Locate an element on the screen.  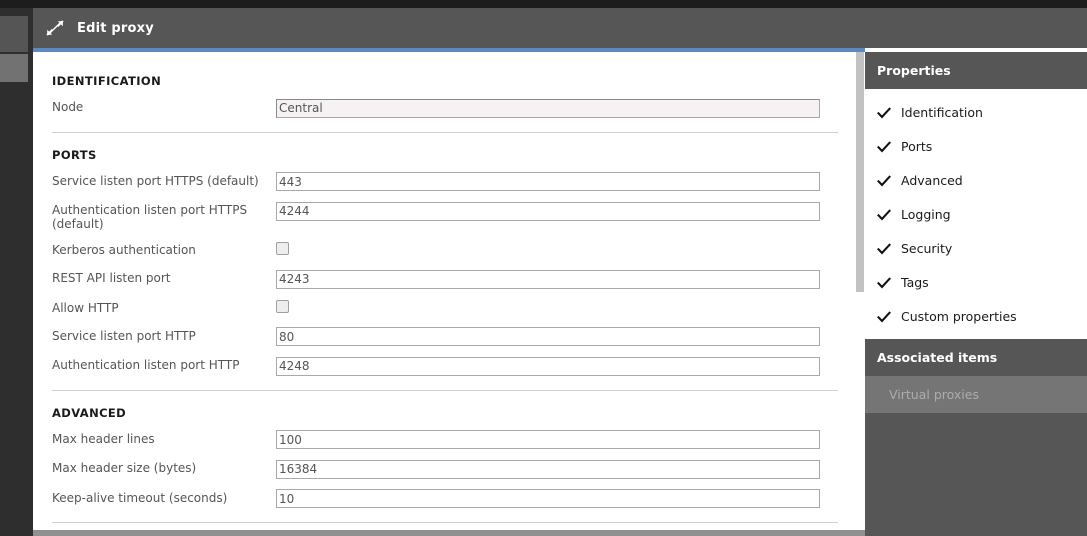
horizontal-scrollbar is located at coordinates (449, 533).